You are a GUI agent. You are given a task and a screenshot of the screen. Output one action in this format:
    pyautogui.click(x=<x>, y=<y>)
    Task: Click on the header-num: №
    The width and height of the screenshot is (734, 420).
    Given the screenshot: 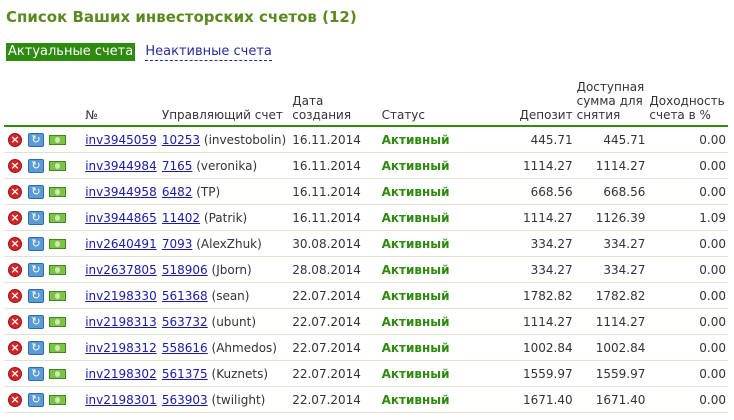 What is the action you would take?
    pyautogui.click(x=121, y=101)
    